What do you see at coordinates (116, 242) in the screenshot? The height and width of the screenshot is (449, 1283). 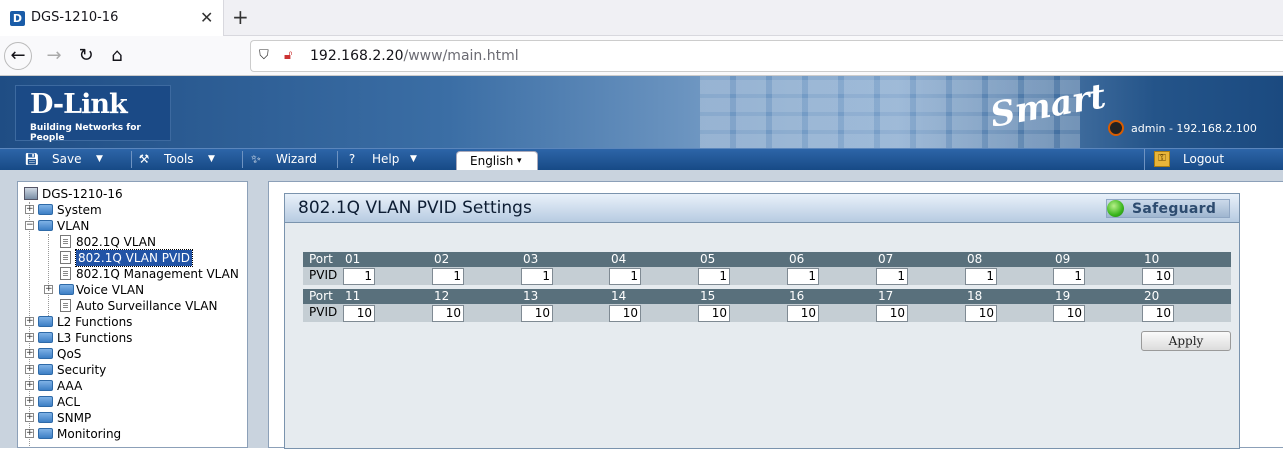 I see `tree-item-label: 802.1Q VLAN` at bounding box center [116, 242].